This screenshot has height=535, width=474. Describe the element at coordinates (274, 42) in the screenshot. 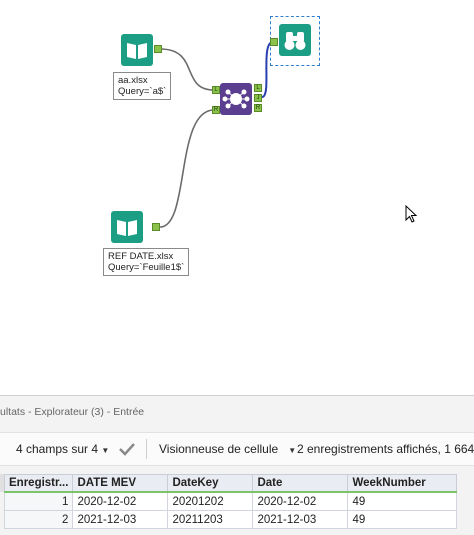

I see `browse-input-anchor` at that location.